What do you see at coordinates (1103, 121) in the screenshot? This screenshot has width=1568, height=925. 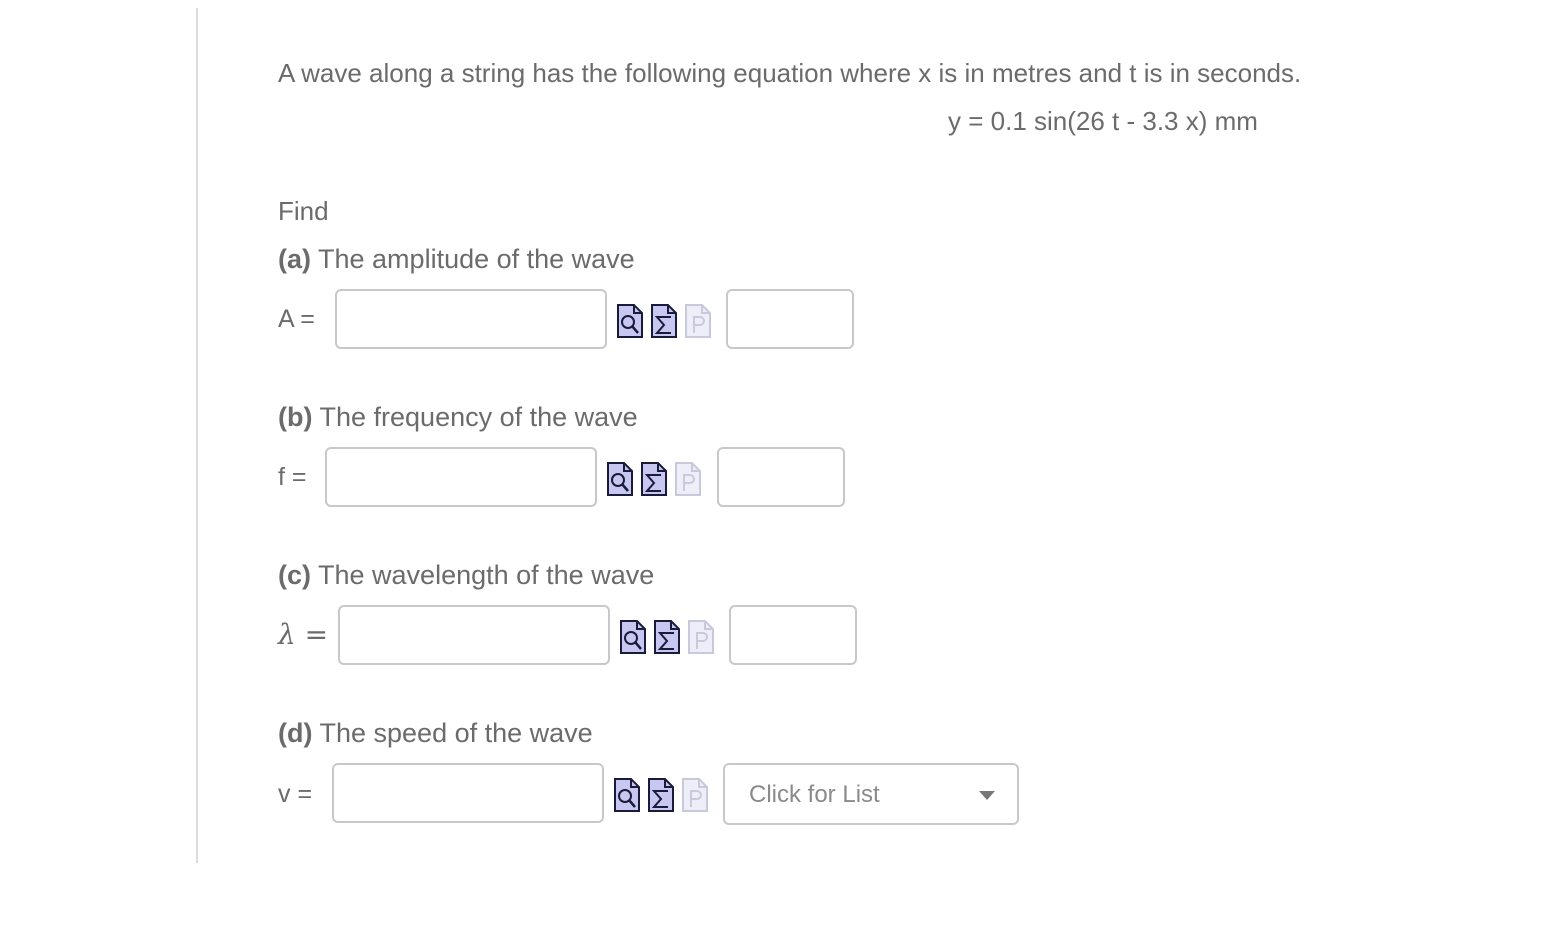 I see `wave-equation: y = 0.1 sin(26 t - 3.3 x) mm` at bounding box center [1103, 121].